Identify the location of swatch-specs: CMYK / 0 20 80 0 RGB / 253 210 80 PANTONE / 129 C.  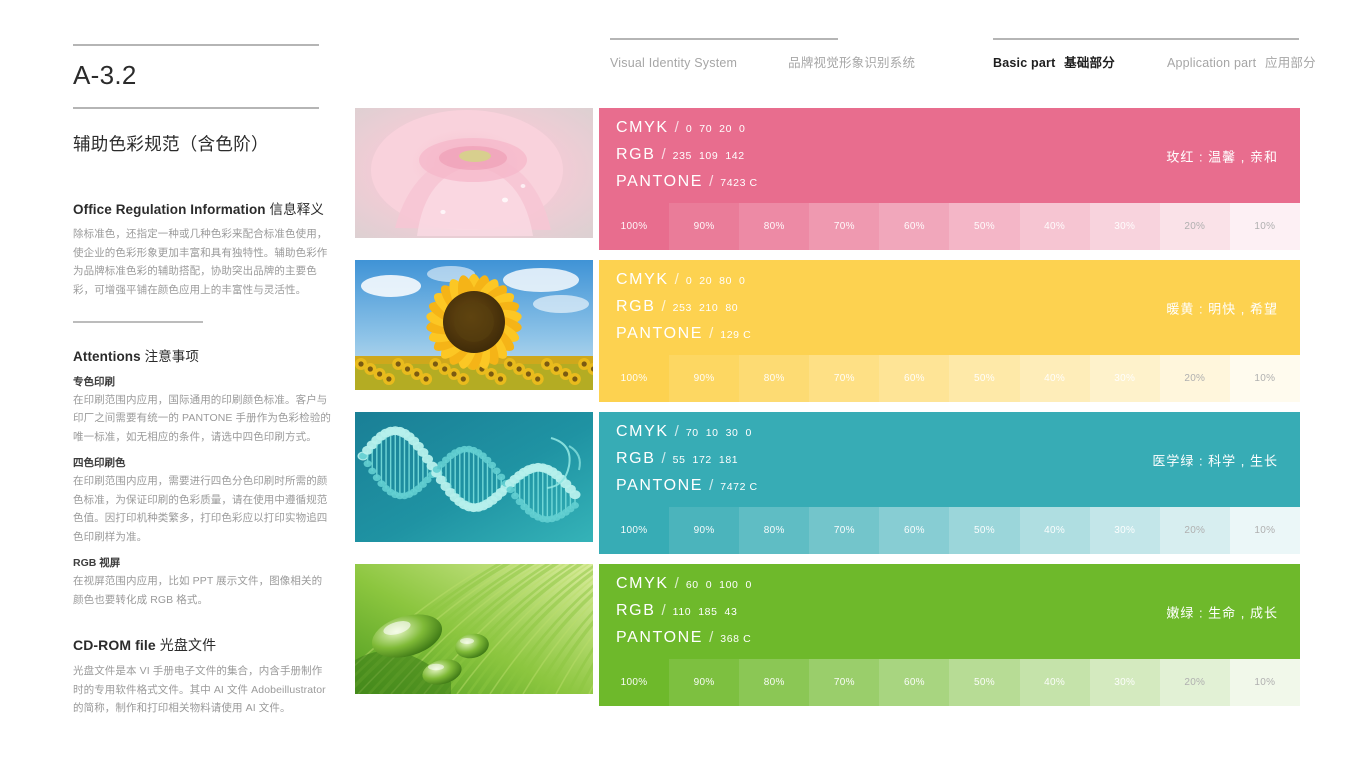
(675, 307).